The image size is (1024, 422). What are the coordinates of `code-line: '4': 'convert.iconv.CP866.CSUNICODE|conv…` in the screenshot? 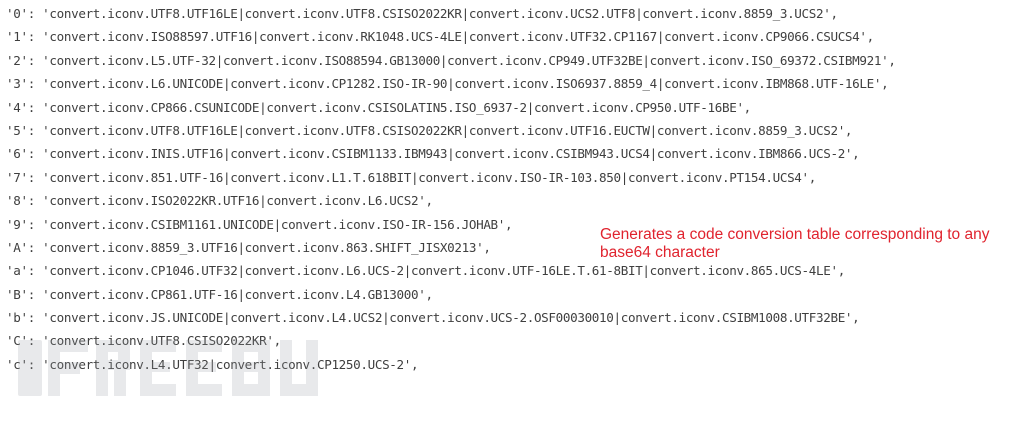 It's located at (511, 107).